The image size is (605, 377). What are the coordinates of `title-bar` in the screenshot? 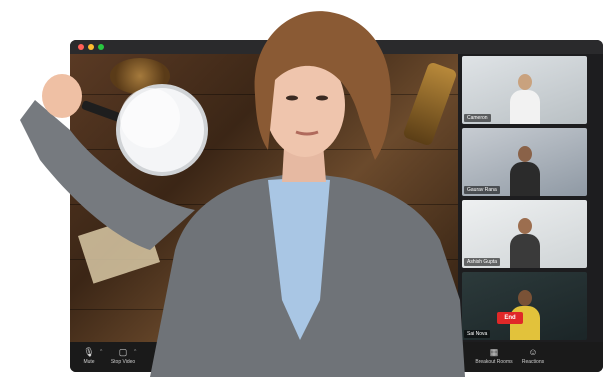 It's located at (336, 47).